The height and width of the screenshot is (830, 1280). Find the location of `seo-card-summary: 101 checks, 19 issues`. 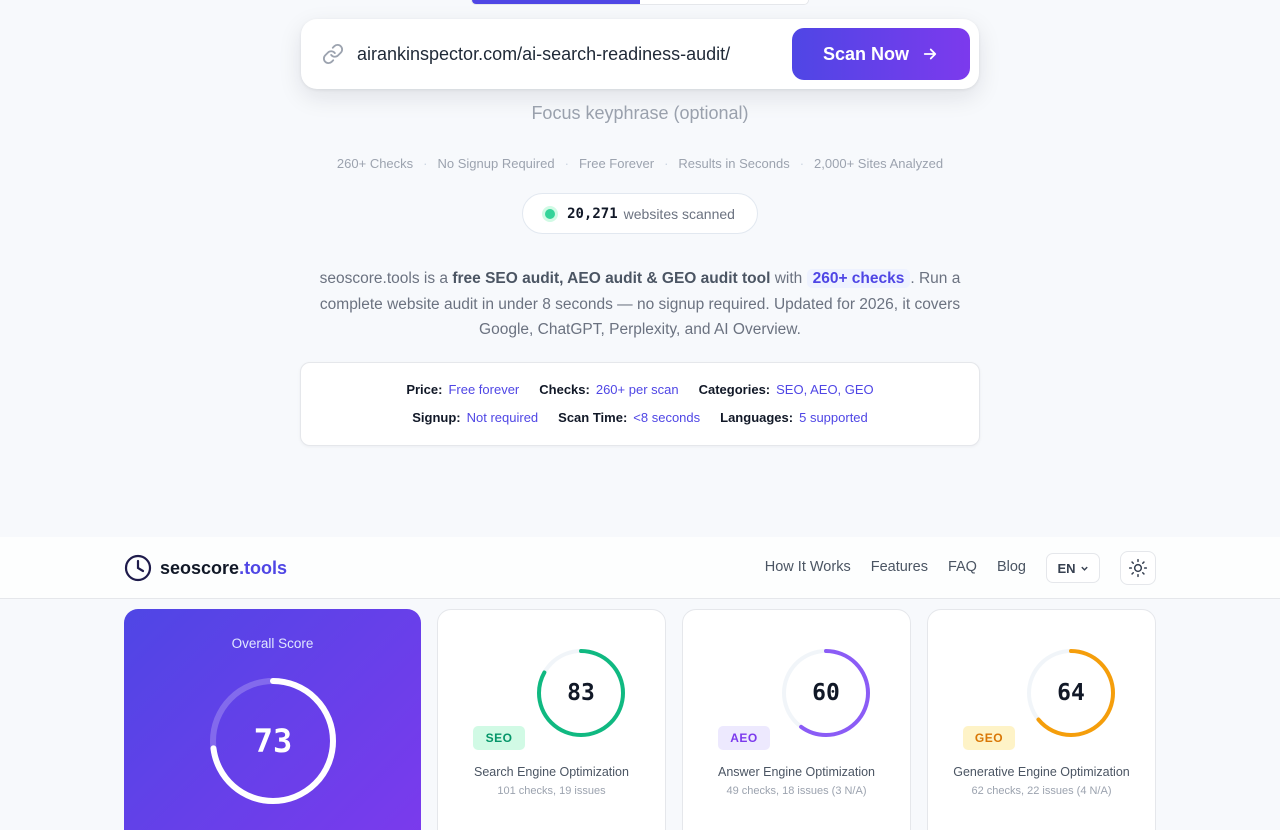

seo-card-summary: 101 checks, 19 issues is located at coordinates (551, 791).